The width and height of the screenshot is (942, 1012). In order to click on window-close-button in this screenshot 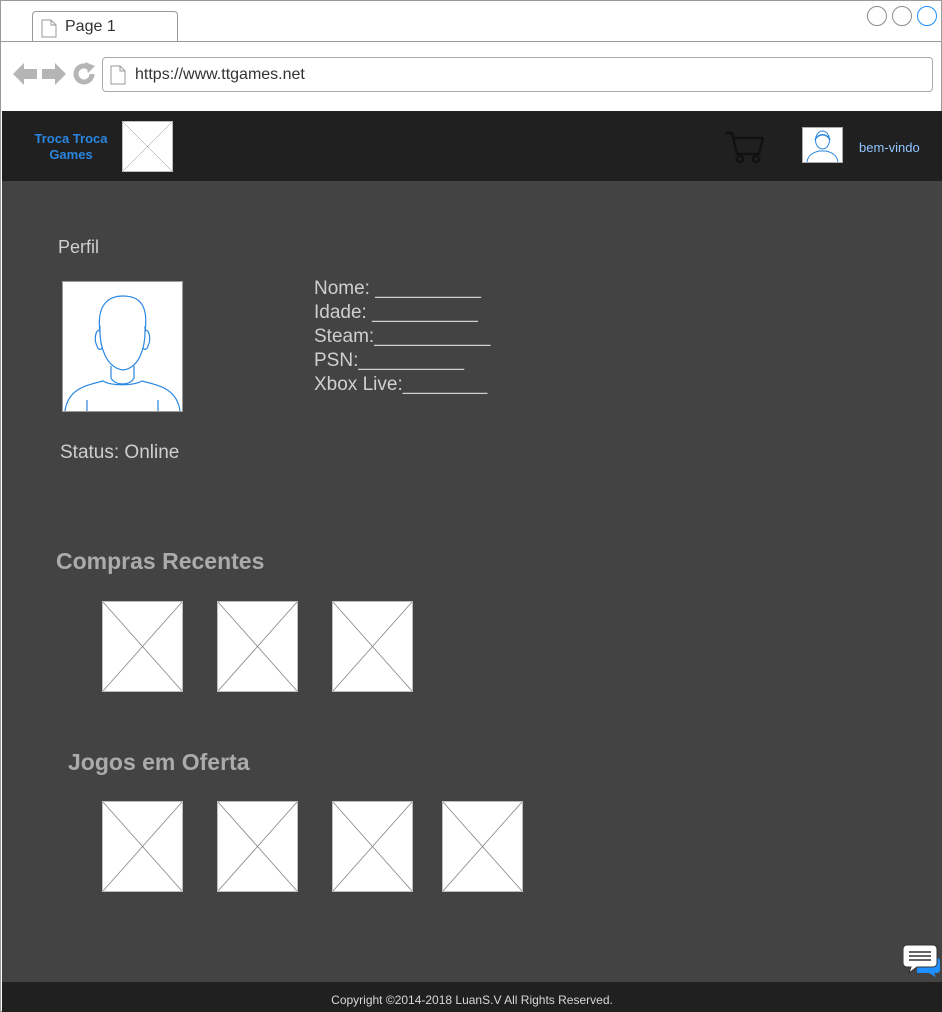, I will do `click(927, 16)`.